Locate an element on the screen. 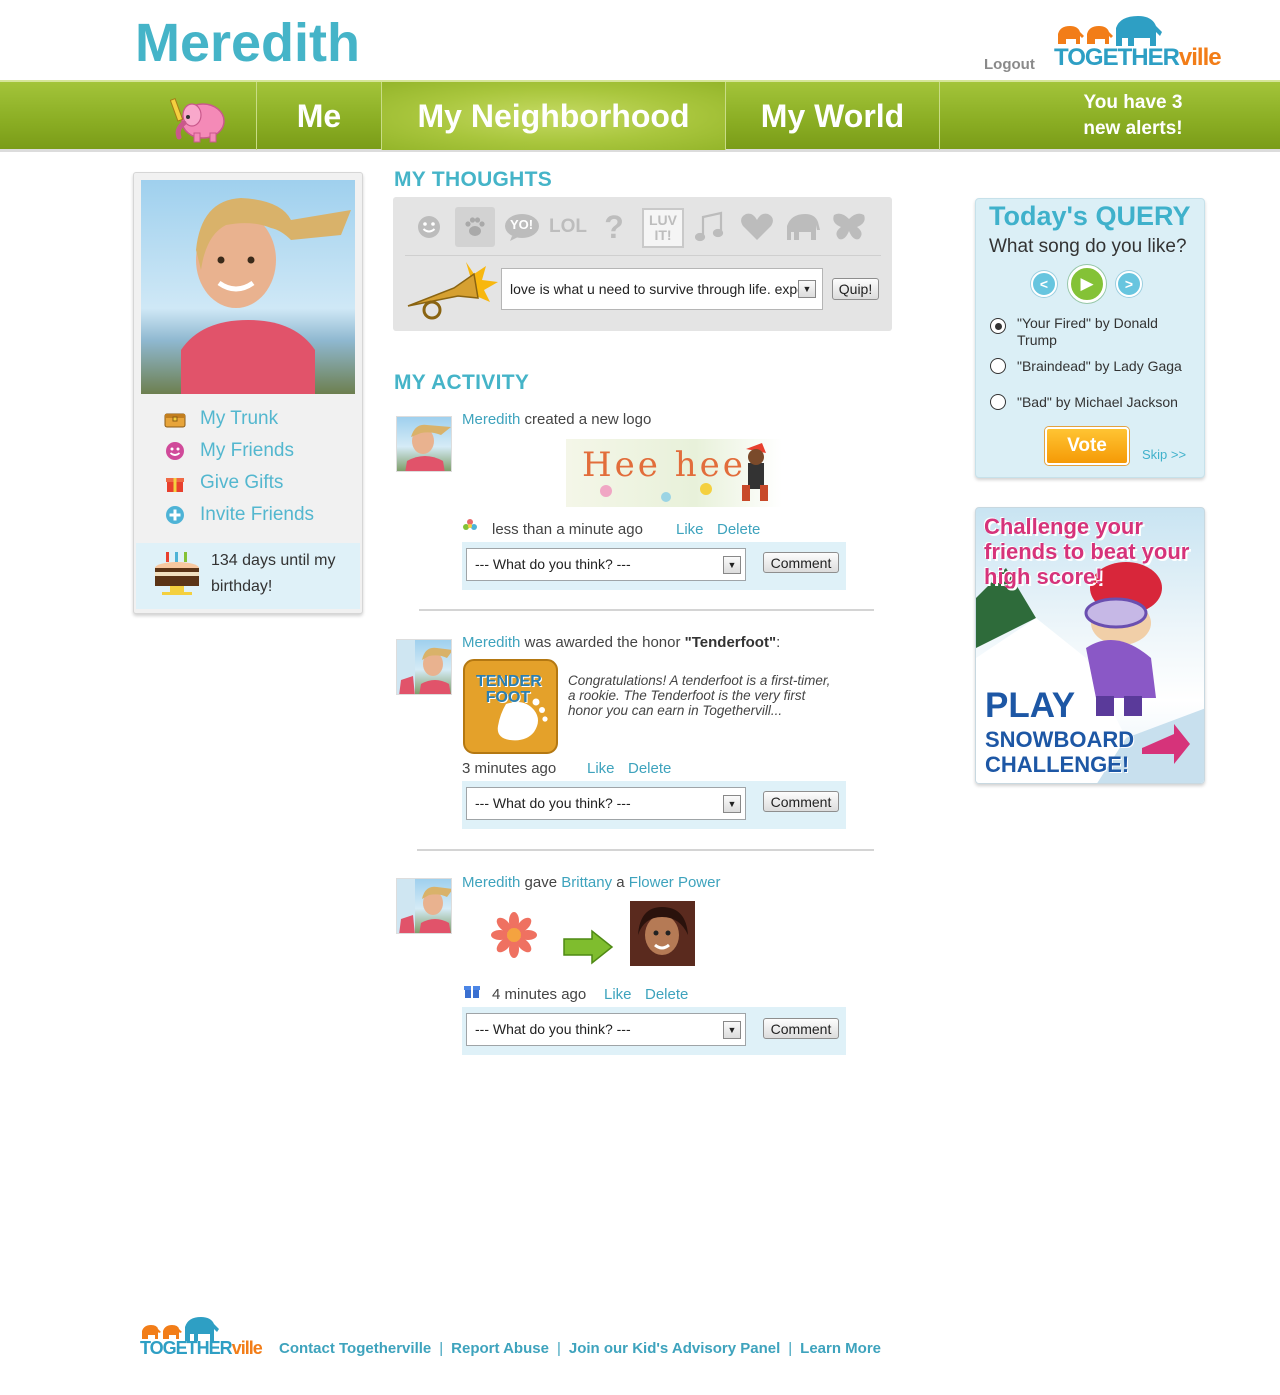  heart-icon is located at coordinates (757, 227).